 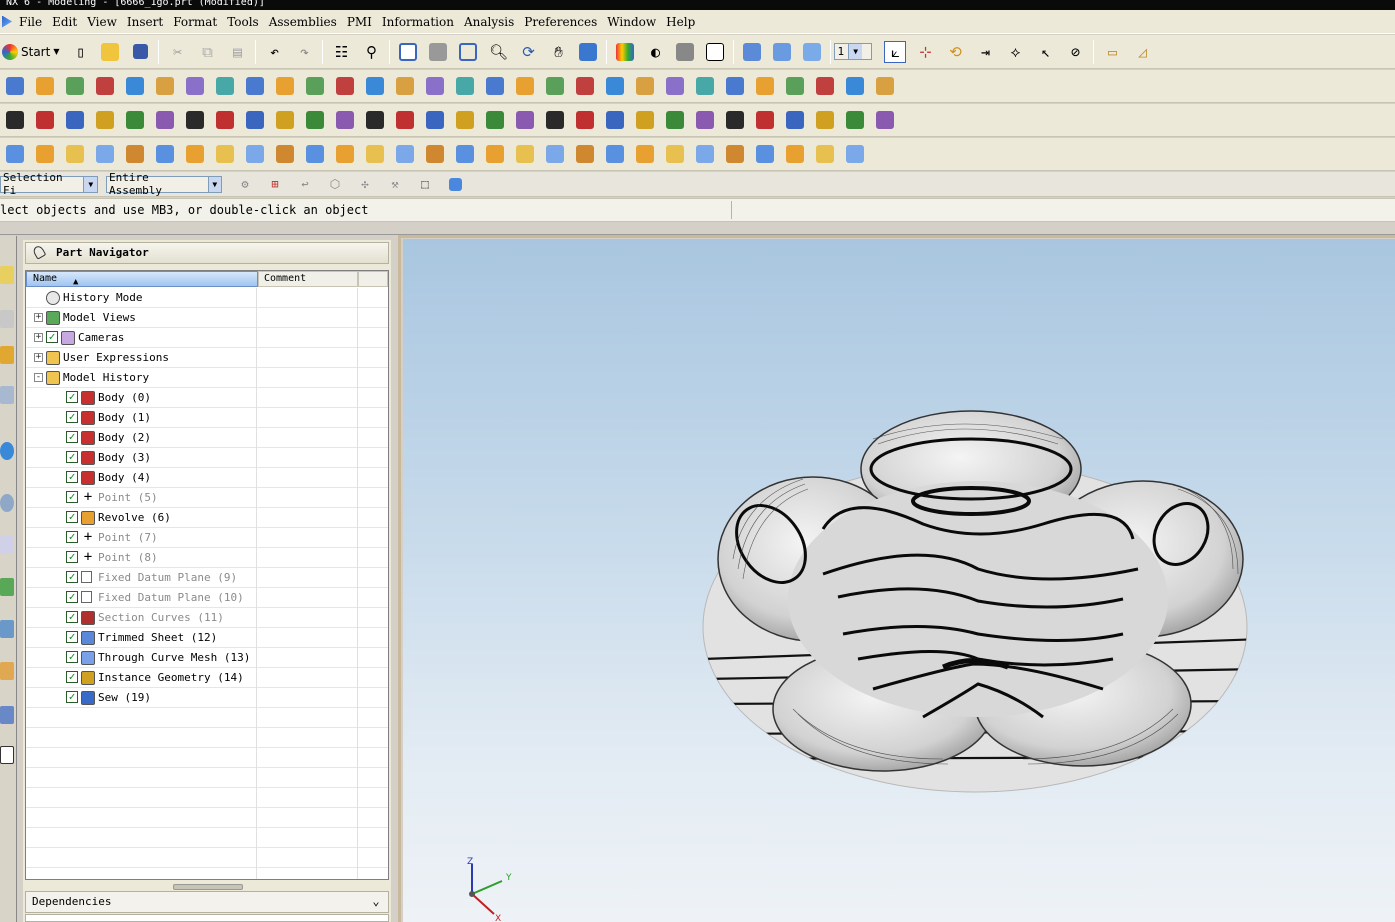 What do you see at coordinates (64, 22) in the screenshot?
I see `menu-edit: Edit` at bounding box center [64, 22].